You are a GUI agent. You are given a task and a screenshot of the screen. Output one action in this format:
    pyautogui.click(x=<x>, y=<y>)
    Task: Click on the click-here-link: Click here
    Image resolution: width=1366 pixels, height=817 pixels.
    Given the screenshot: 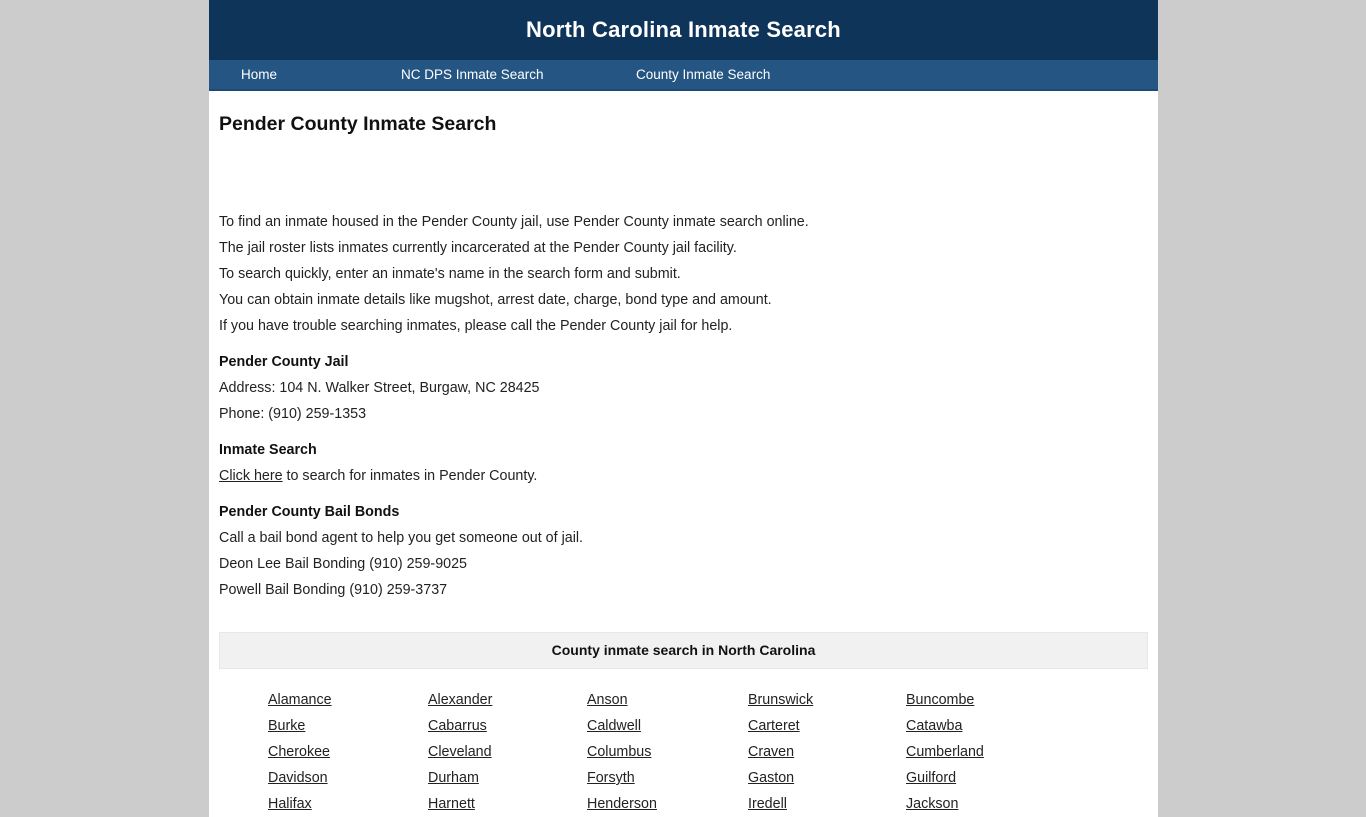 What is the action you would take?
    pyautogui.click(x=251, y=476)
    